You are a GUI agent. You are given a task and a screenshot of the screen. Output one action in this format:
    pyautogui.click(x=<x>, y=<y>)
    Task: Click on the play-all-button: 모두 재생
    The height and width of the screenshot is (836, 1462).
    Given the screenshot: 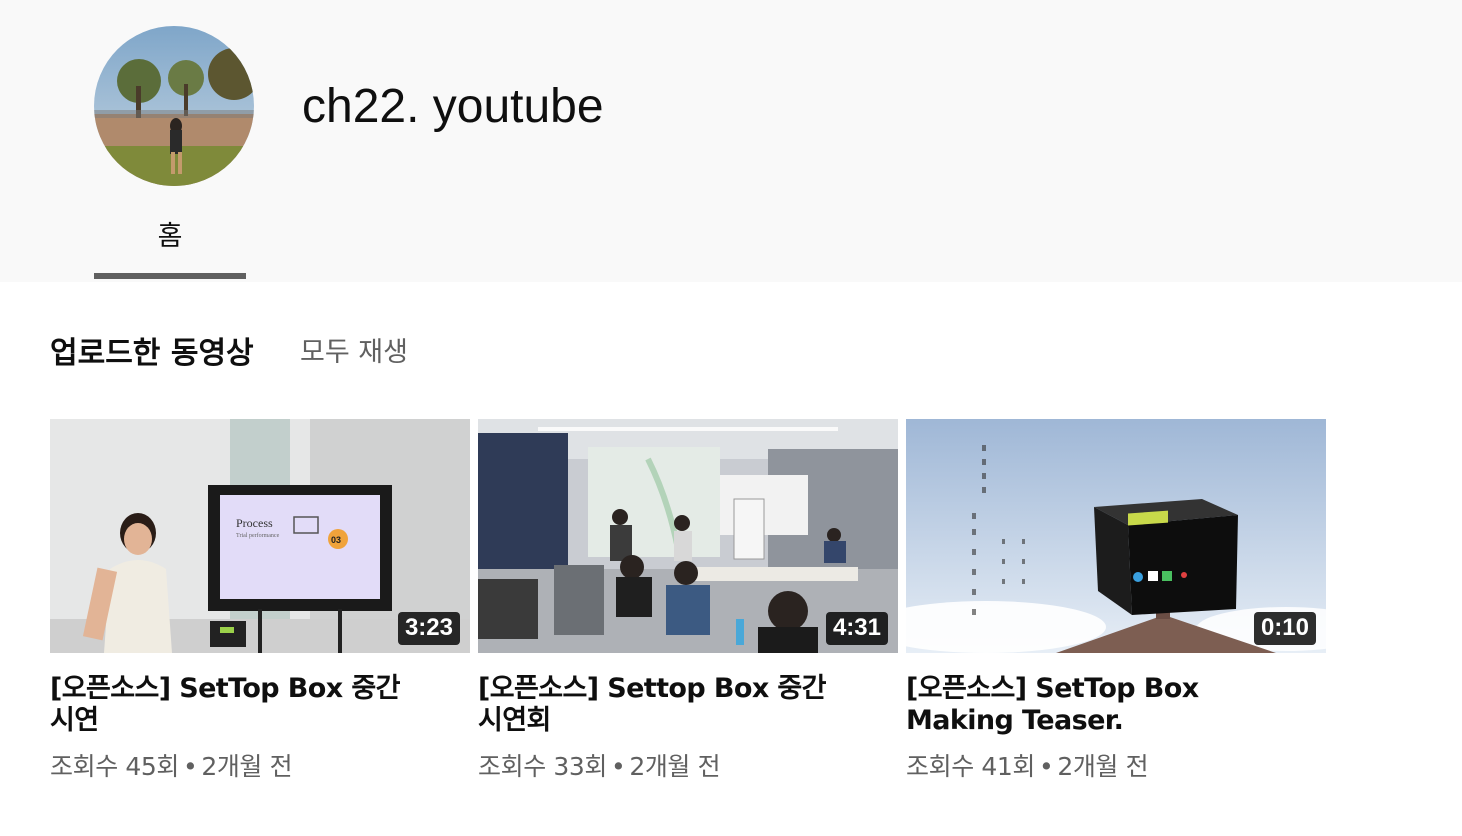 What is the action you would take?
    pyautogui.click(x=354, y=349)
    